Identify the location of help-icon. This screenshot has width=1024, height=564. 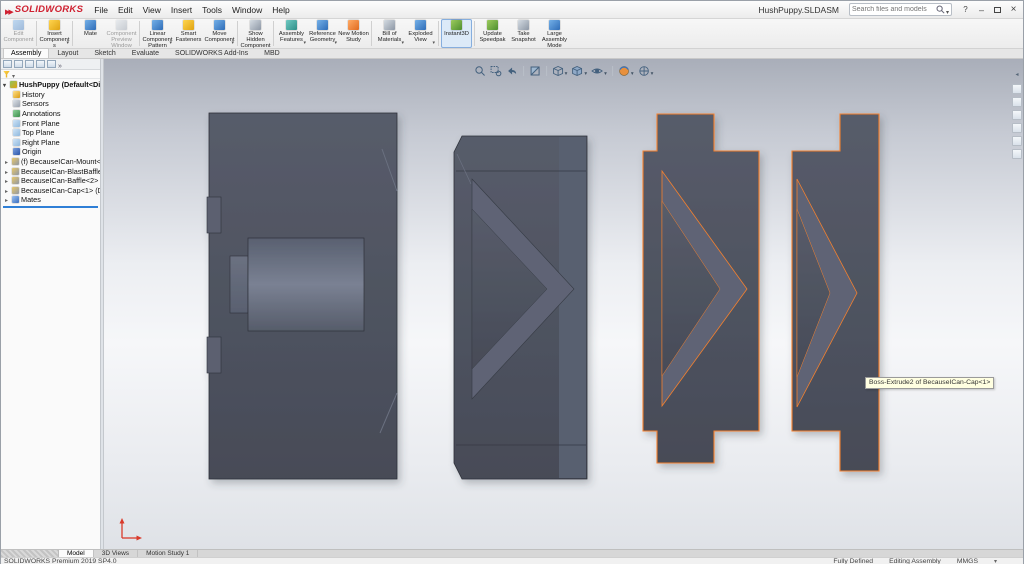
(965, 10).